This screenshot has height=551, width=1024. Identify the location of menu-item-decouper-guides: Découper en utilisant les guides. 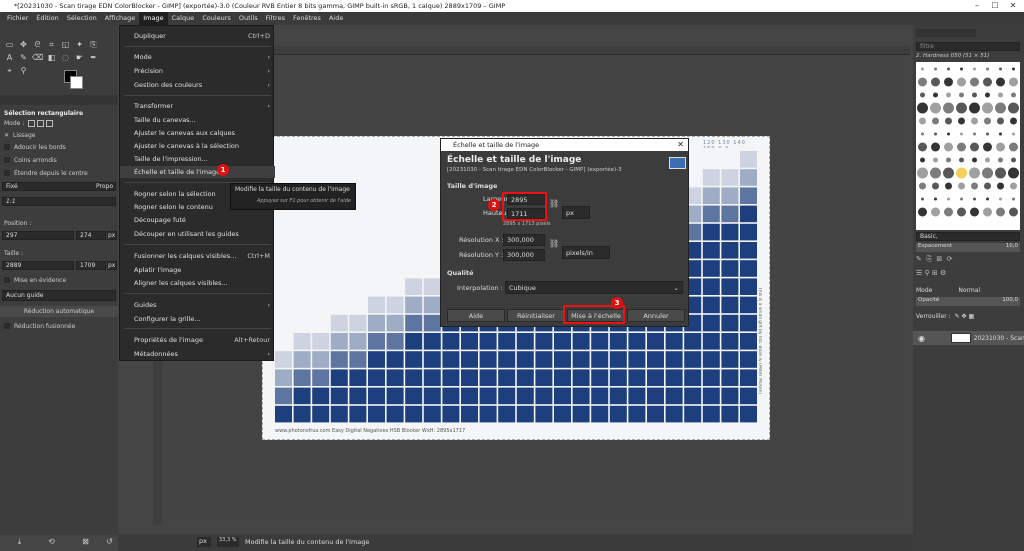
(197, 234).